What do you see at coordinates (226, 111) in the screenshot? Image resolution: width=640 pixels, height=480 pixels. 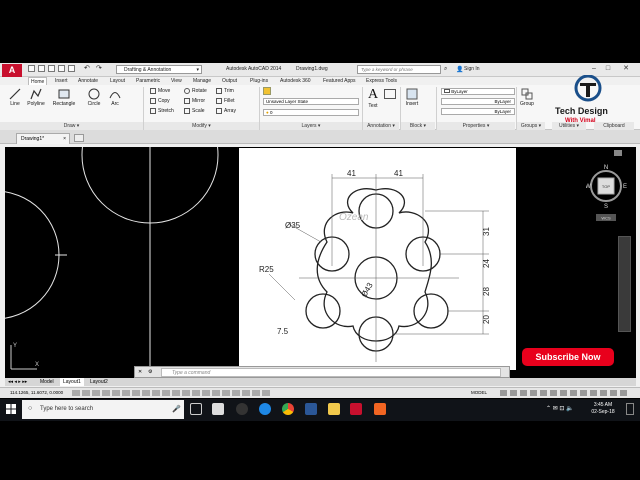 I see `array-tool: Array` at bounding box center [226, 111].